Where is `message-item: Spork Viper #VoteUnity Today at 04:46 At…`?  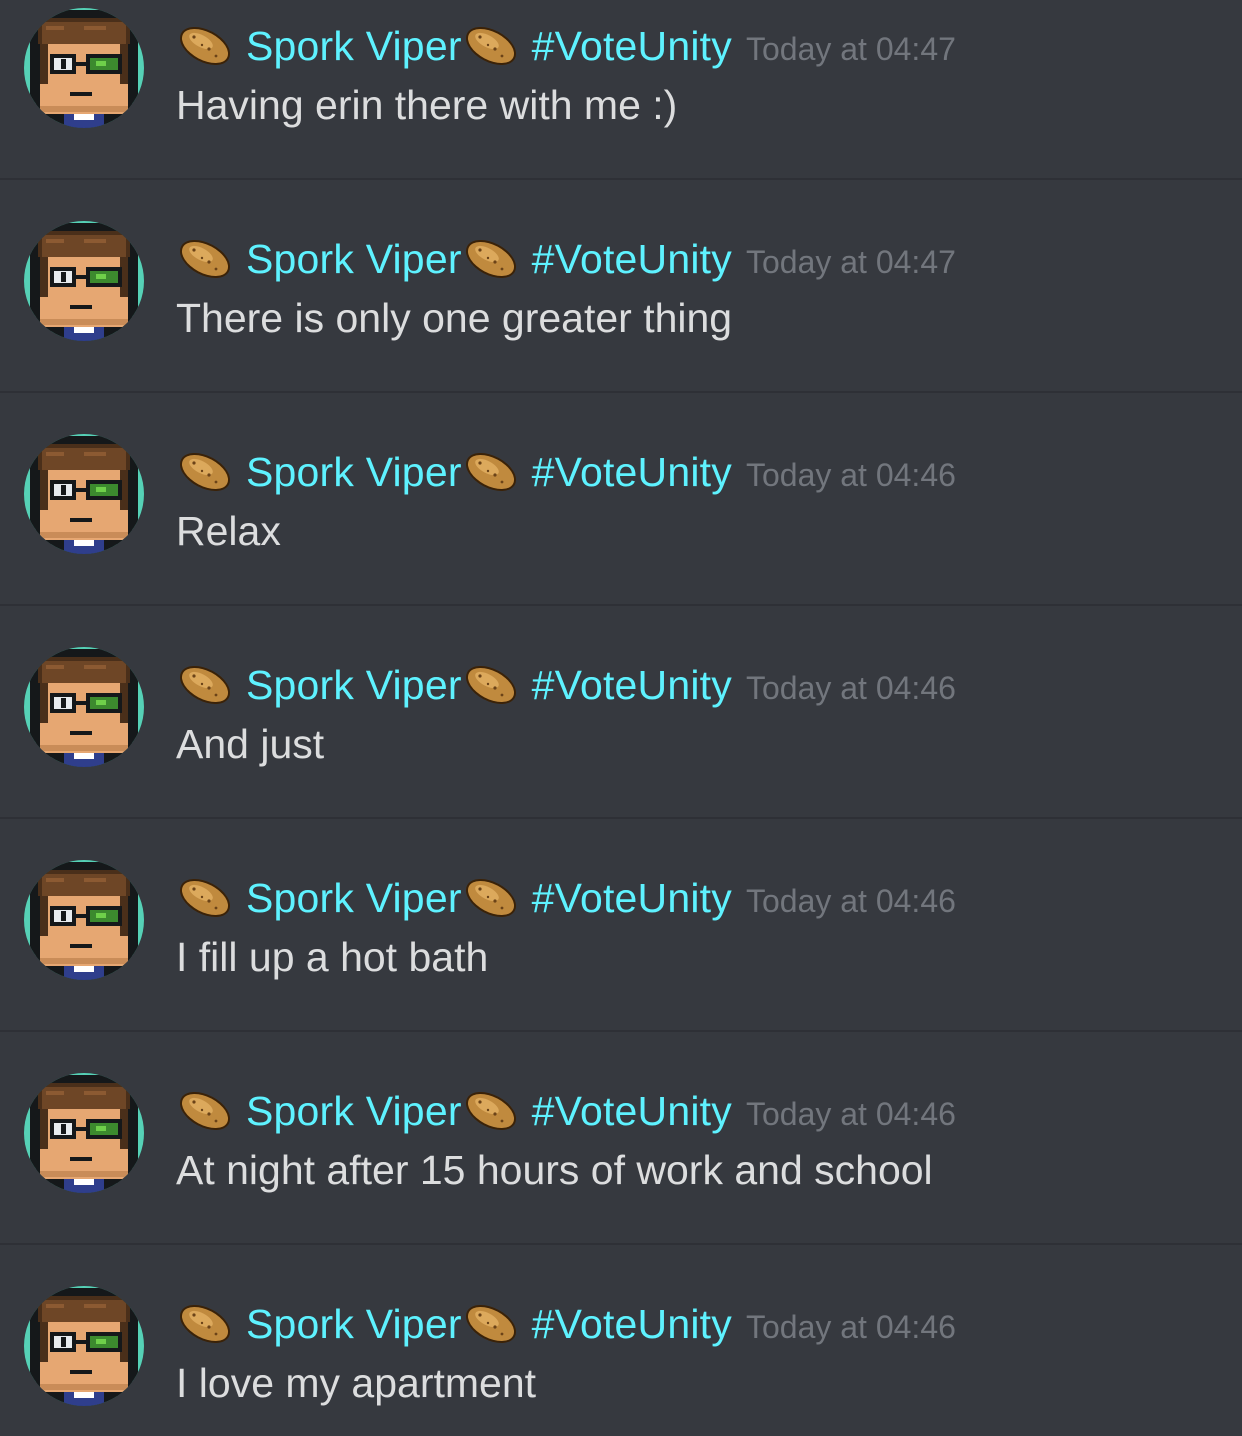 message-item: Spork Viper #VoteUnity Today at 04:46 At… is located at coordinates (621, 1171).